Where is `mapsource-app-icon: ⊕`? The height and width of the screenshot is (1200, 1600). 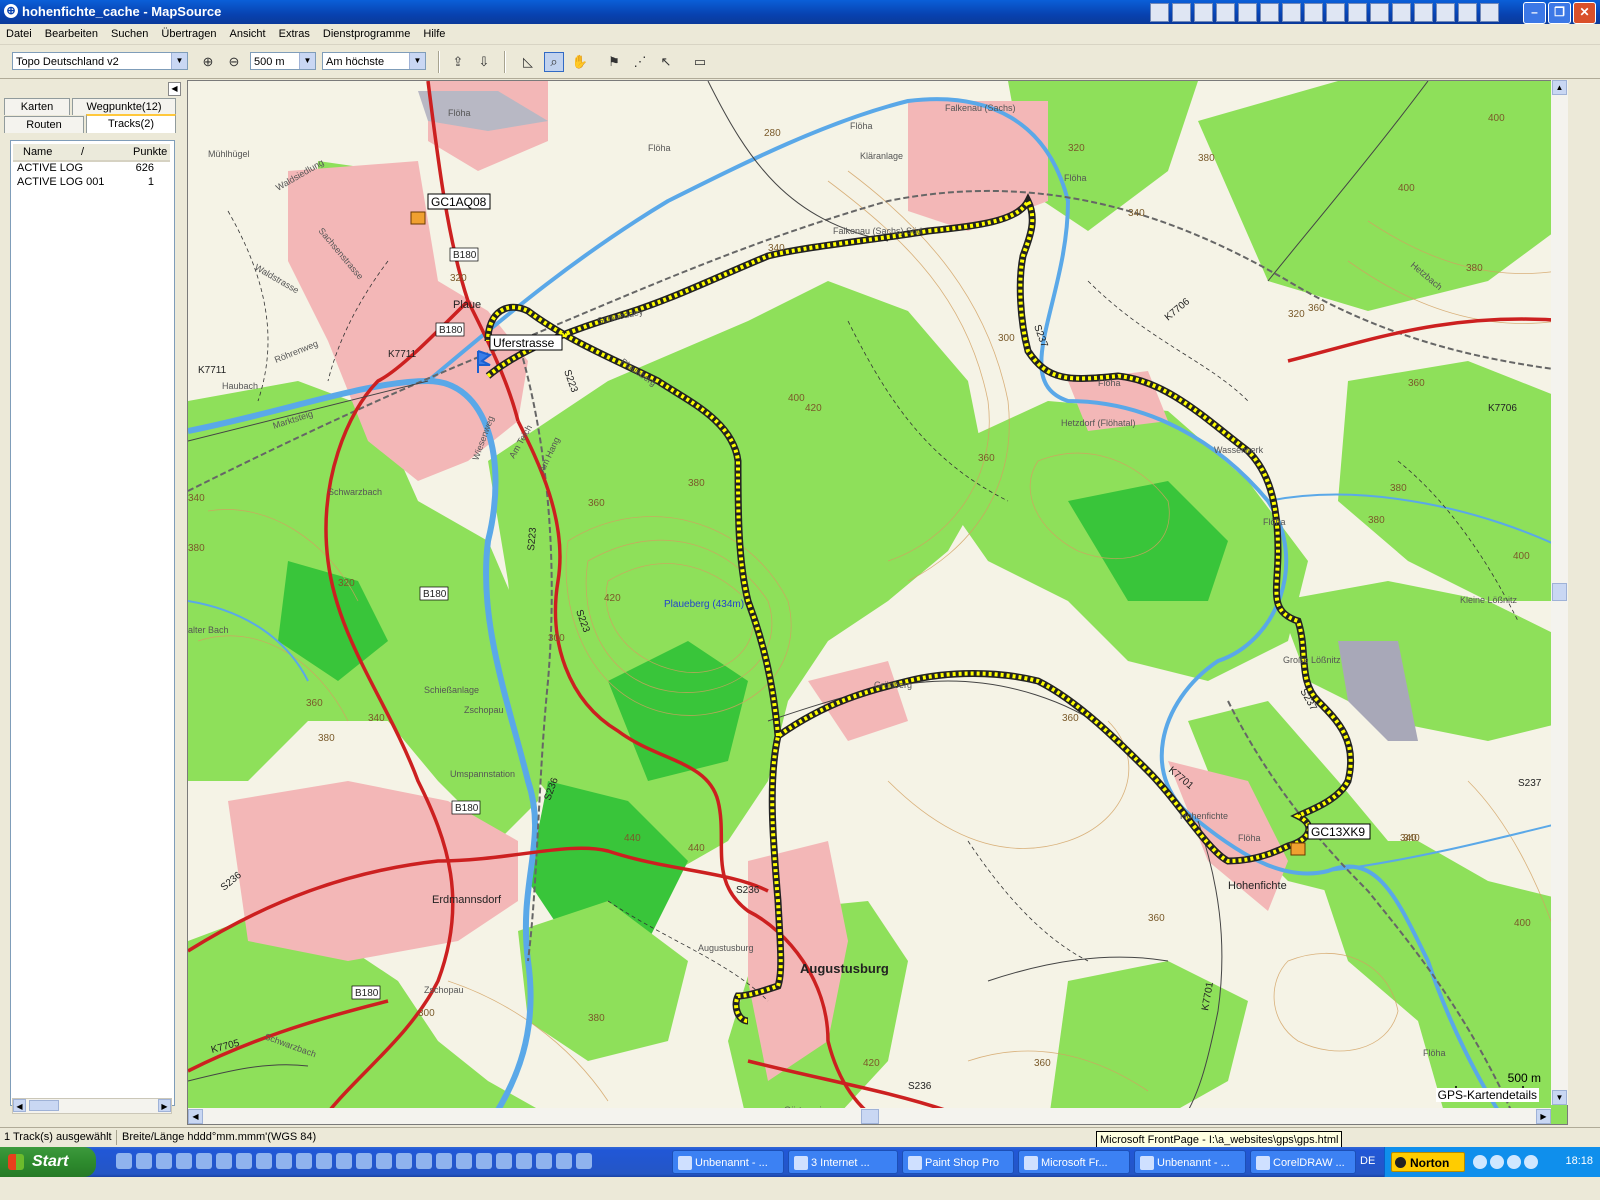
mapsource-app-icon: ⊕ is located at coordinates (11, 11).